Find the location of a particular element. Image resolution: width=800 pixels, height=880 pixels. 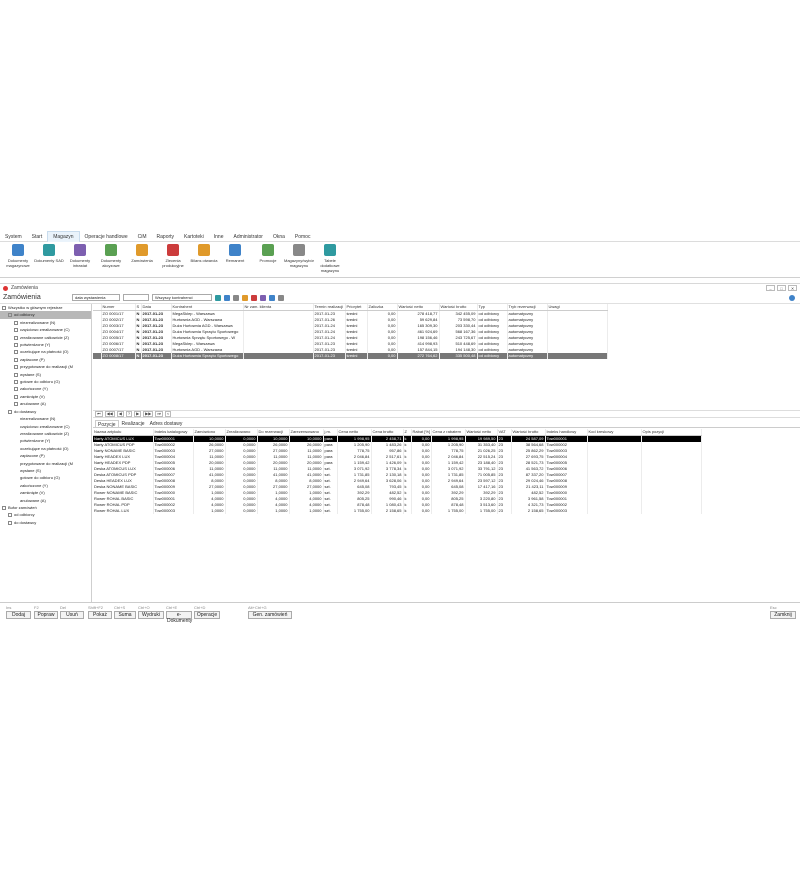

menu-item: Operacje handlowe is located at coordinates (106, 237).